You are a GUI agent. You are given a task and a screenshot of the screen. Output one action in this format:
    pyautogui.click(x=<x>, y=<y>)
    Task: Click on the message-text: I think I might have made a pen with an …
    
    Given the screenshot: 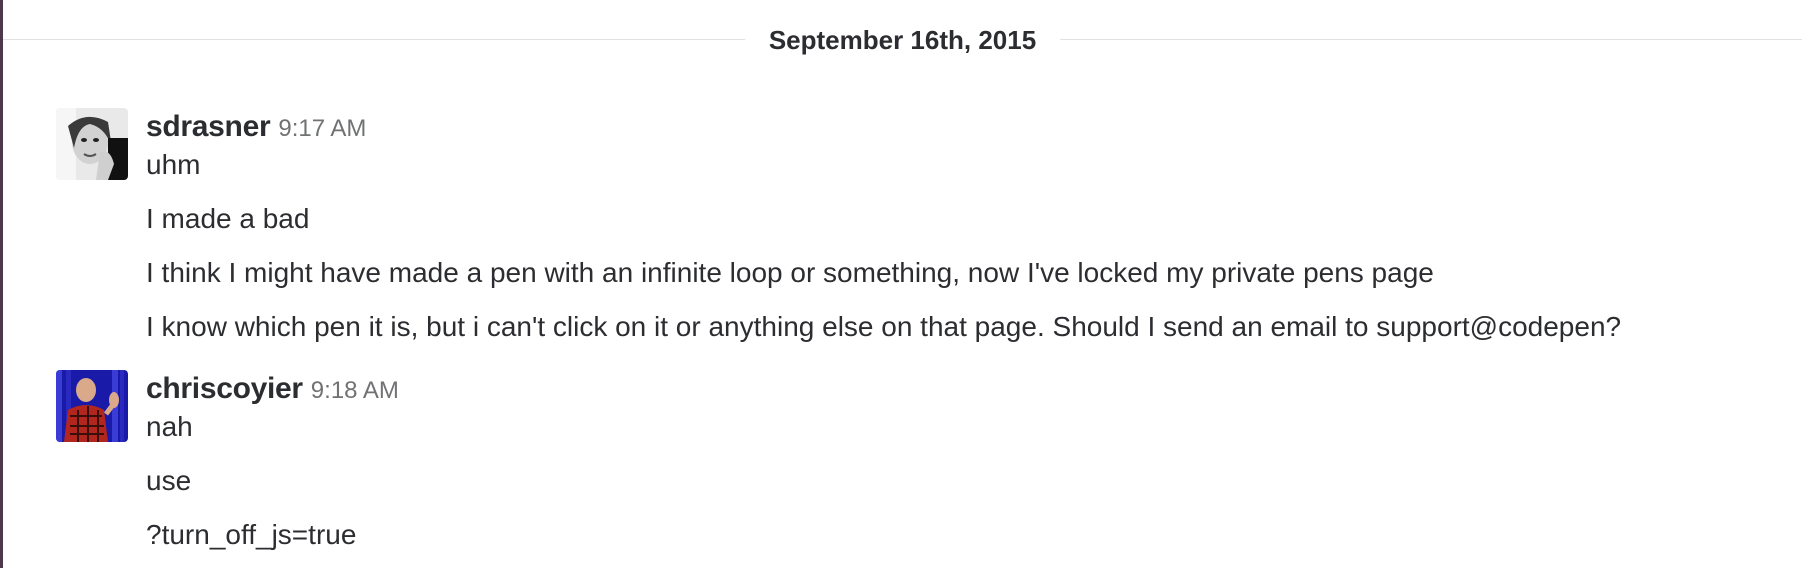 What is the action you would take?
    pyautogui.click(x=790, y=272)
    